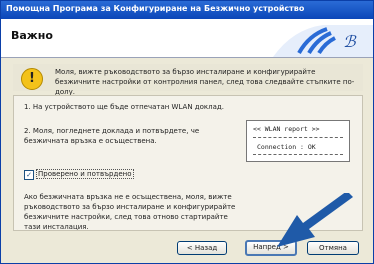  Describe the element at coordinates (298, 154) in the screenshot. I see `report-divider-bottom` at that location.